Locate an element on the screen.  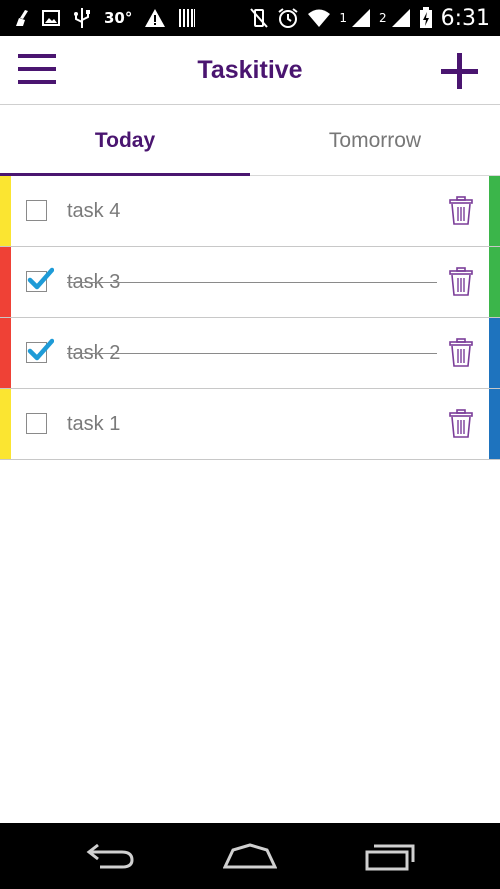
status-left: 30° is located at coordinates (105, 18).